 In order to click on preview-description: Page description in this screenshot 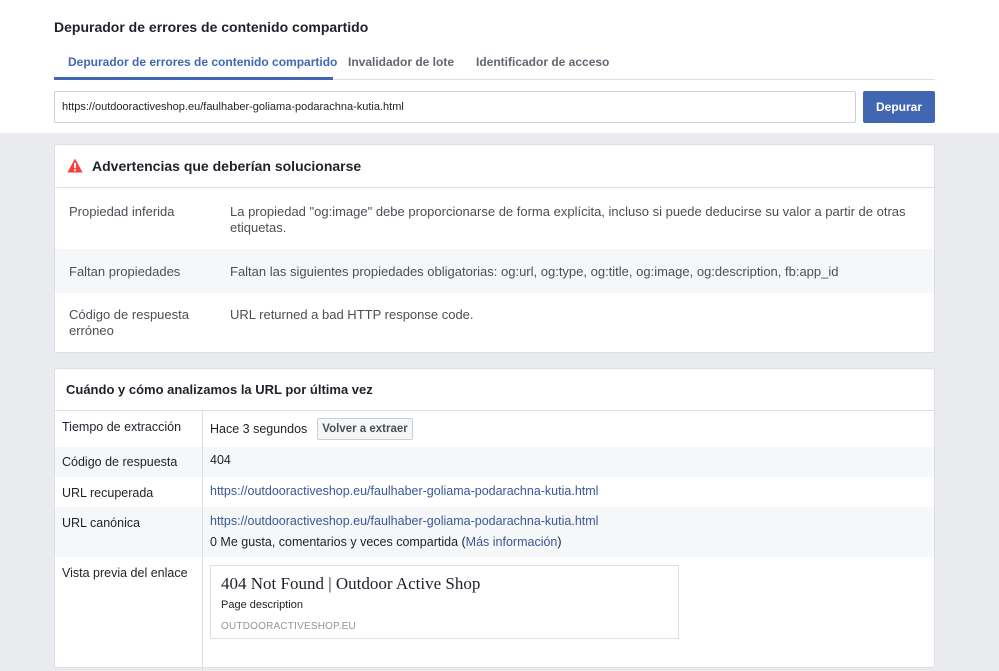, I will do `click(262, 605)`.